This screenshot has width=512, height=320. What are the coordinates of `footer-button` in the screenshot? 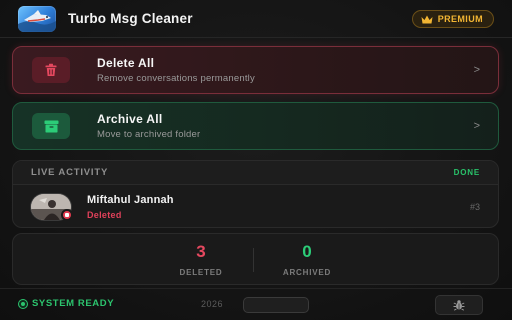 It's located at (276, 305).